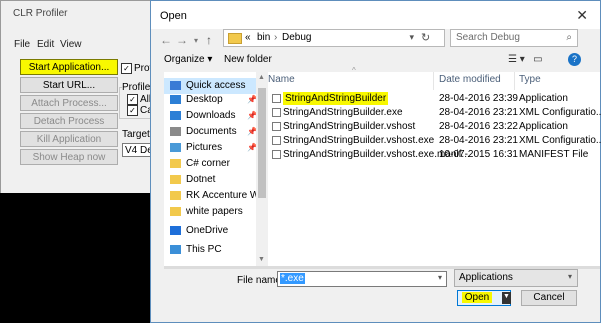 The width and height of the screenshot is (601, 323). What do you see at coordinates (175, 131) in the screenshot?
I see `documents-icon` at bounding box center [175, 131].